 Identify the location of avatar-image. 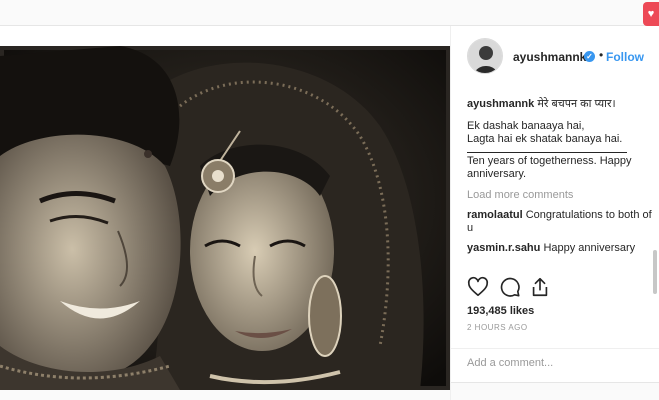
(485, 56).